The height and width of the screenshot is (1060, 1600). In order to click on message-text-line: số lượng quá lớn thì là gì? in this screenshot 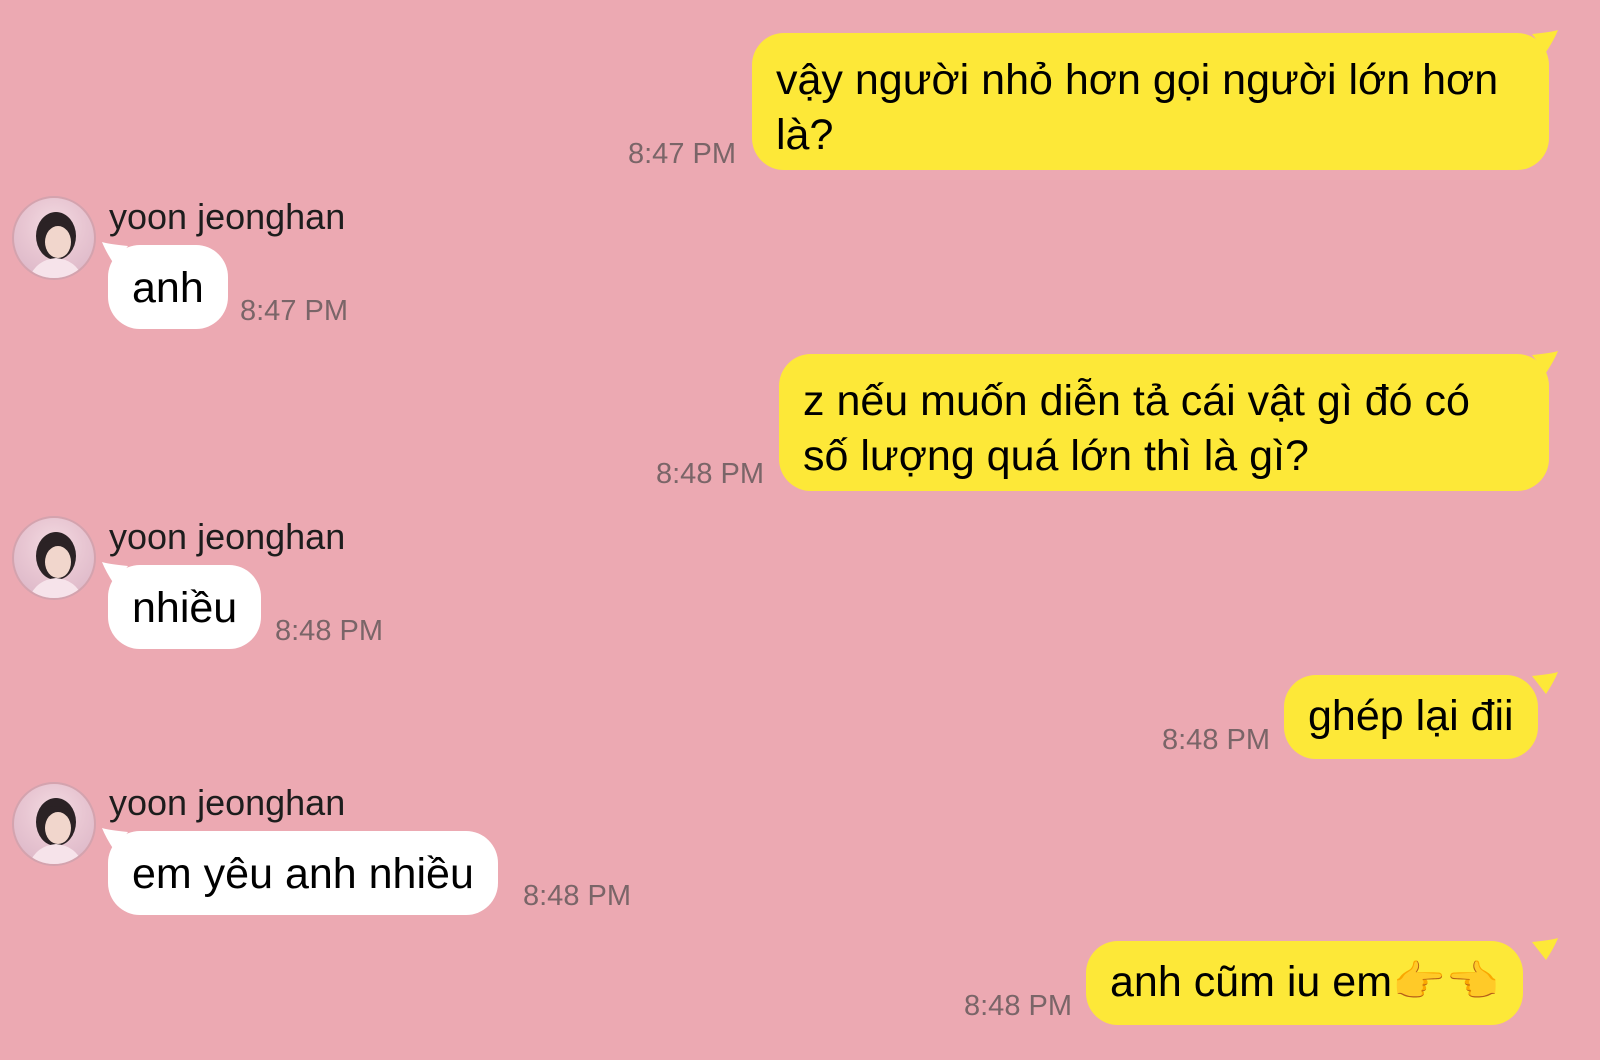, I will do `click(1056, 456)`.